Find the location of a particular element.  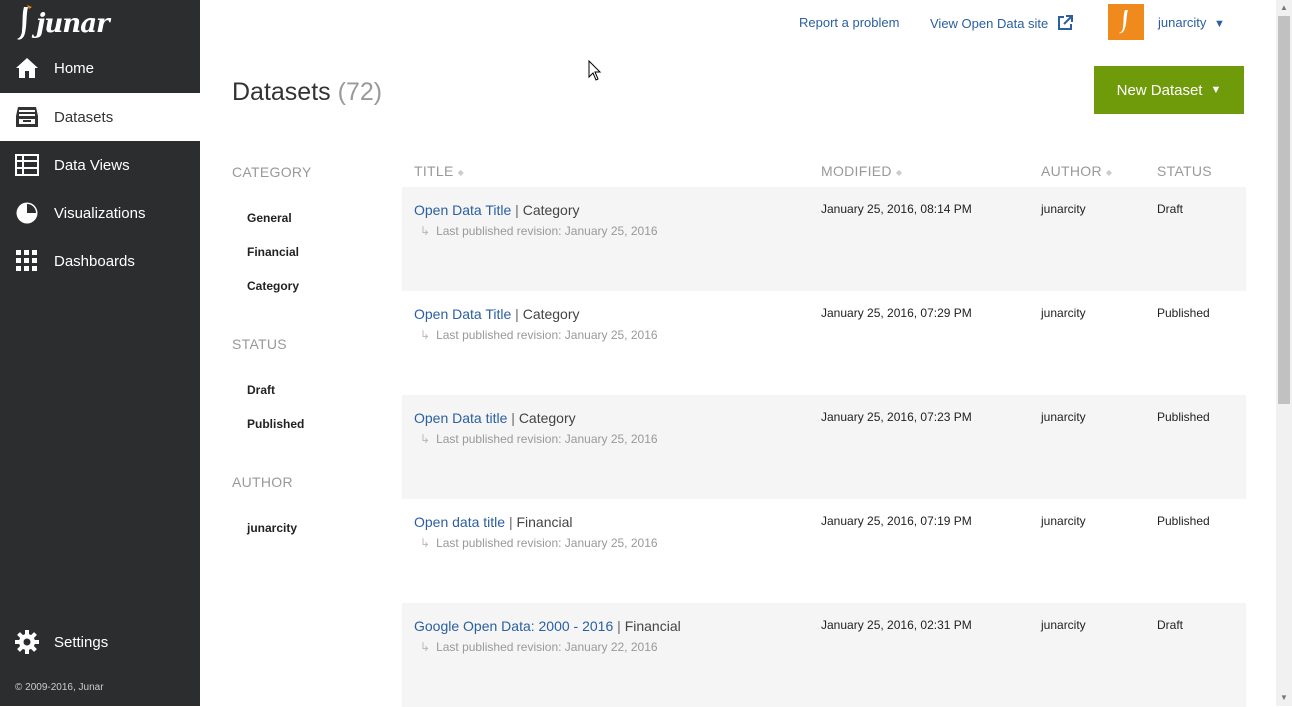

filter-heading-category: CATEGORY is located at coordinates (272, 172).